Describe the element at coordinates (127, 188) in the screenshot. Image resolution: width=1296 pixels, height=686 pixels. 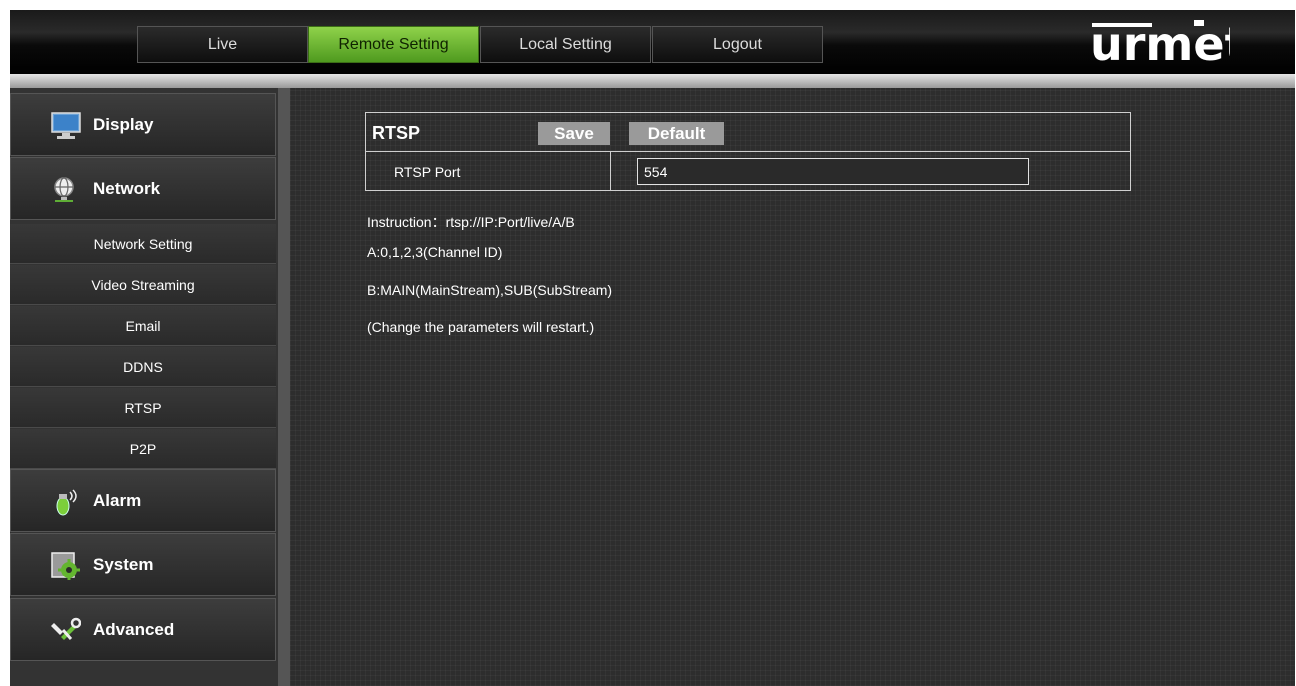
I see `sidebar-category-label: Network` at that location.